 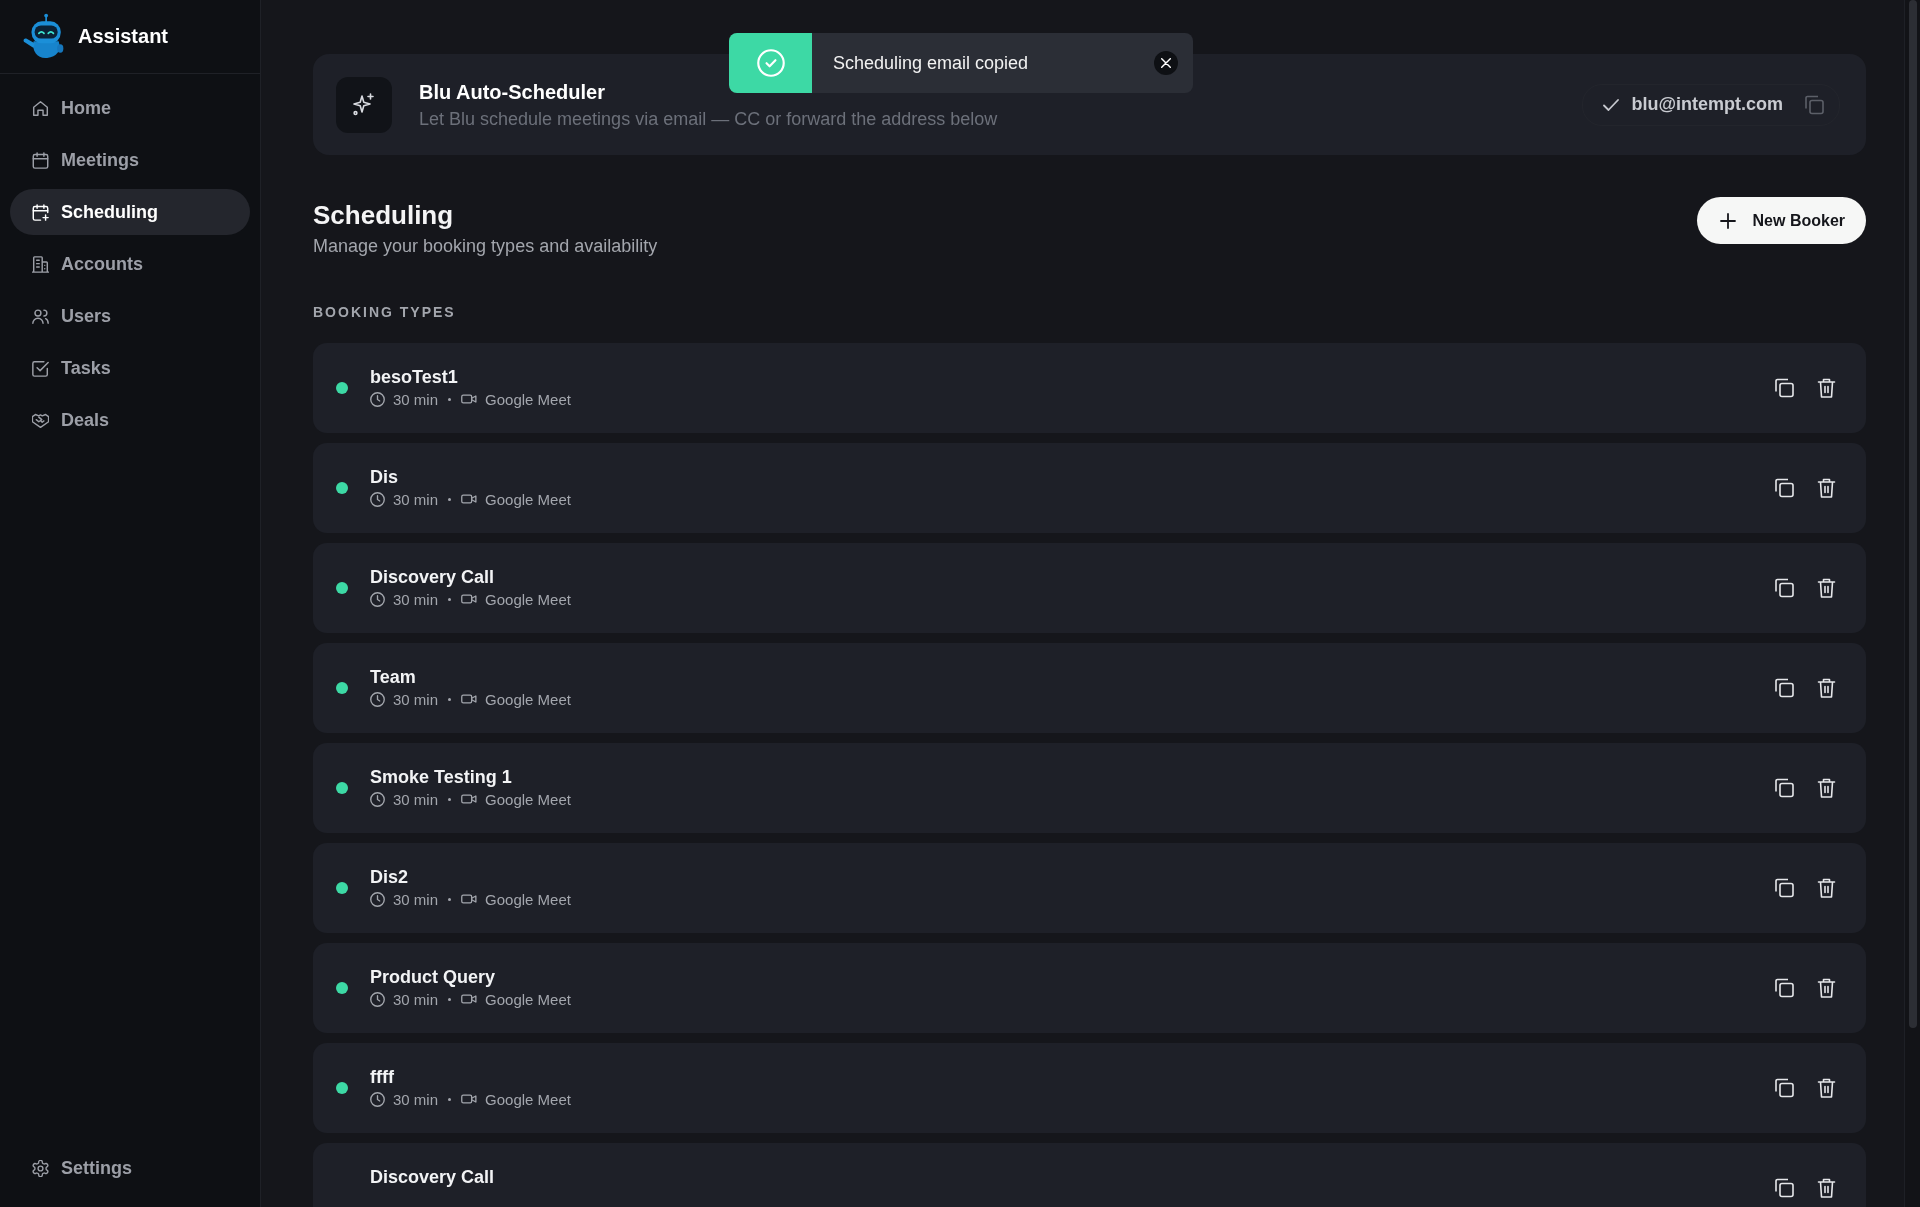 I want to click on calendar-plus-icon, so click(x=40, y=212).